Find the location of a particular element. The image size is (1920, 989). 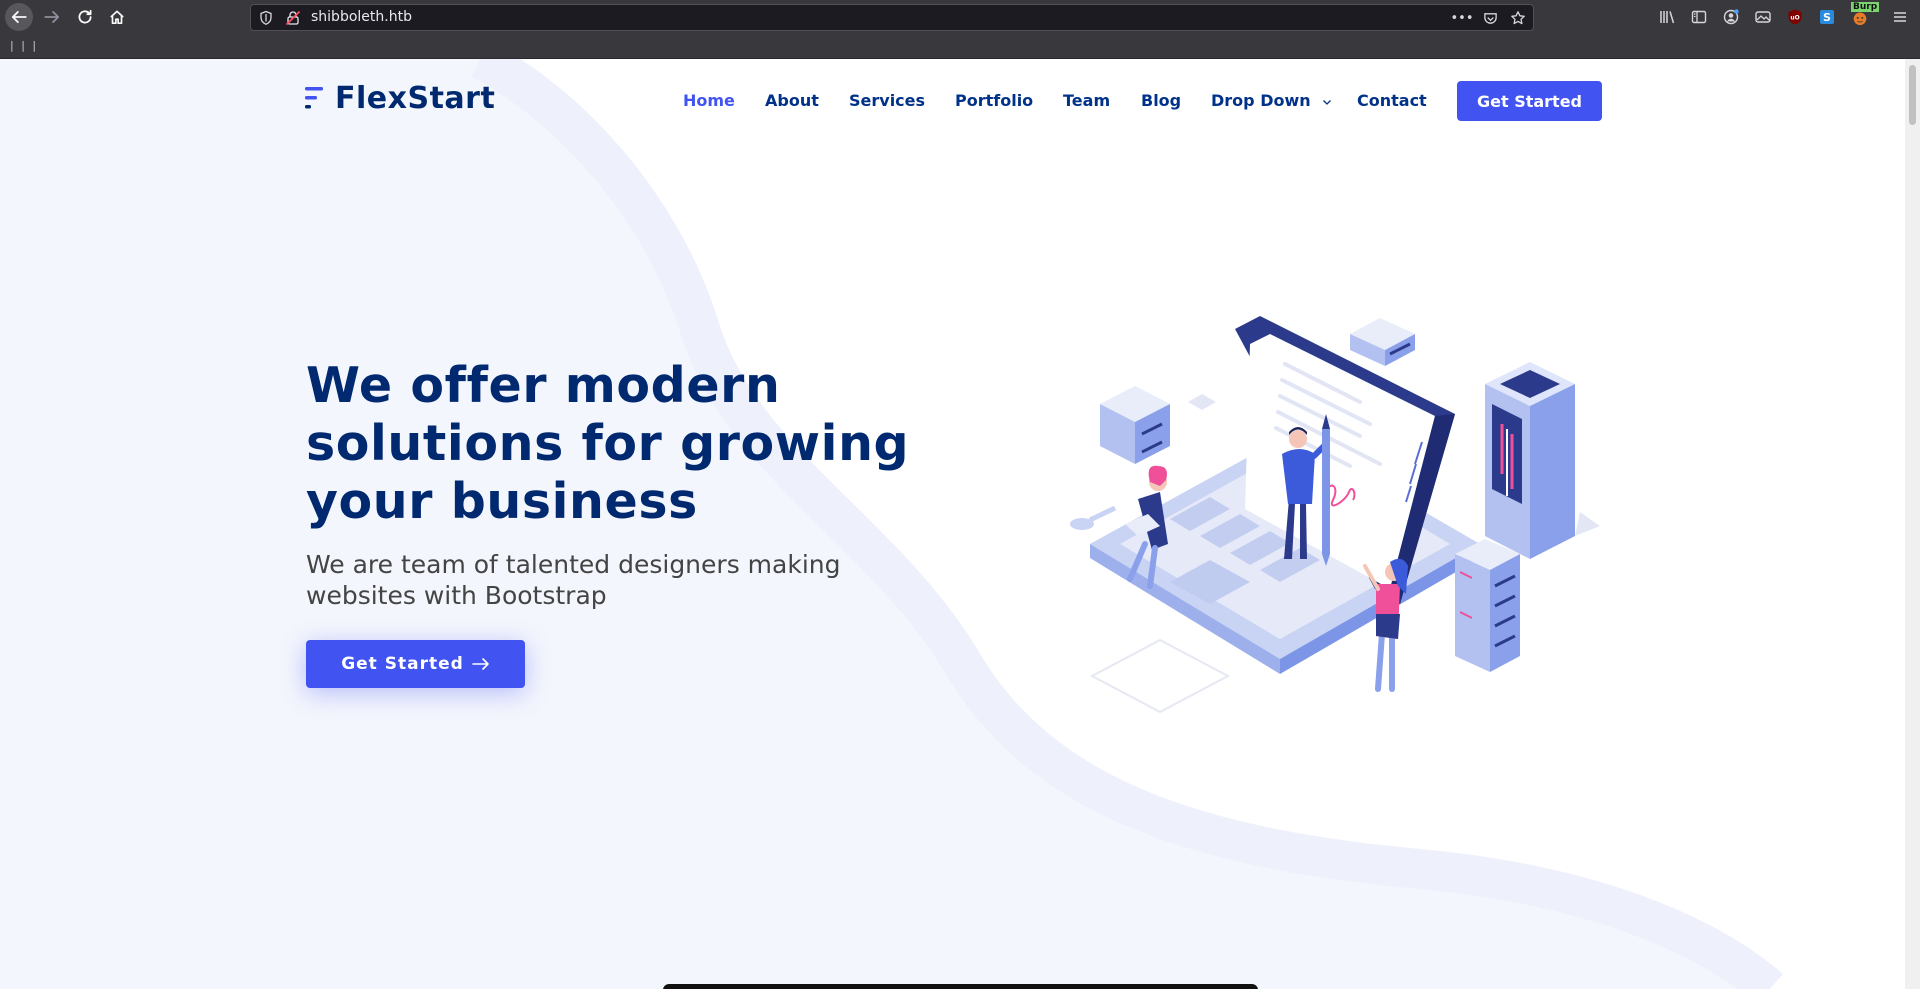

forward-button is located at coordinates (52, 17).